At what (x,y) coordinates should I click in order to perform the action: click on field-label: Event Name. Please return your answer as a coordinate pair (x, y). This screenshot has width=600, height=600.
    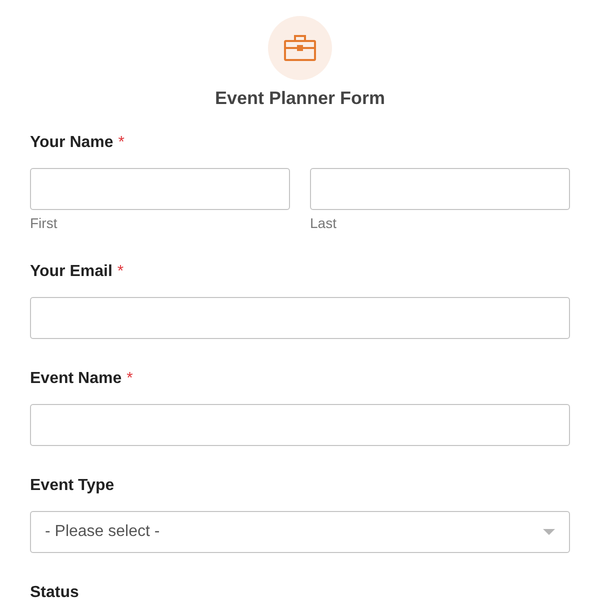
    Looking at the image, I should click on (76, 379).